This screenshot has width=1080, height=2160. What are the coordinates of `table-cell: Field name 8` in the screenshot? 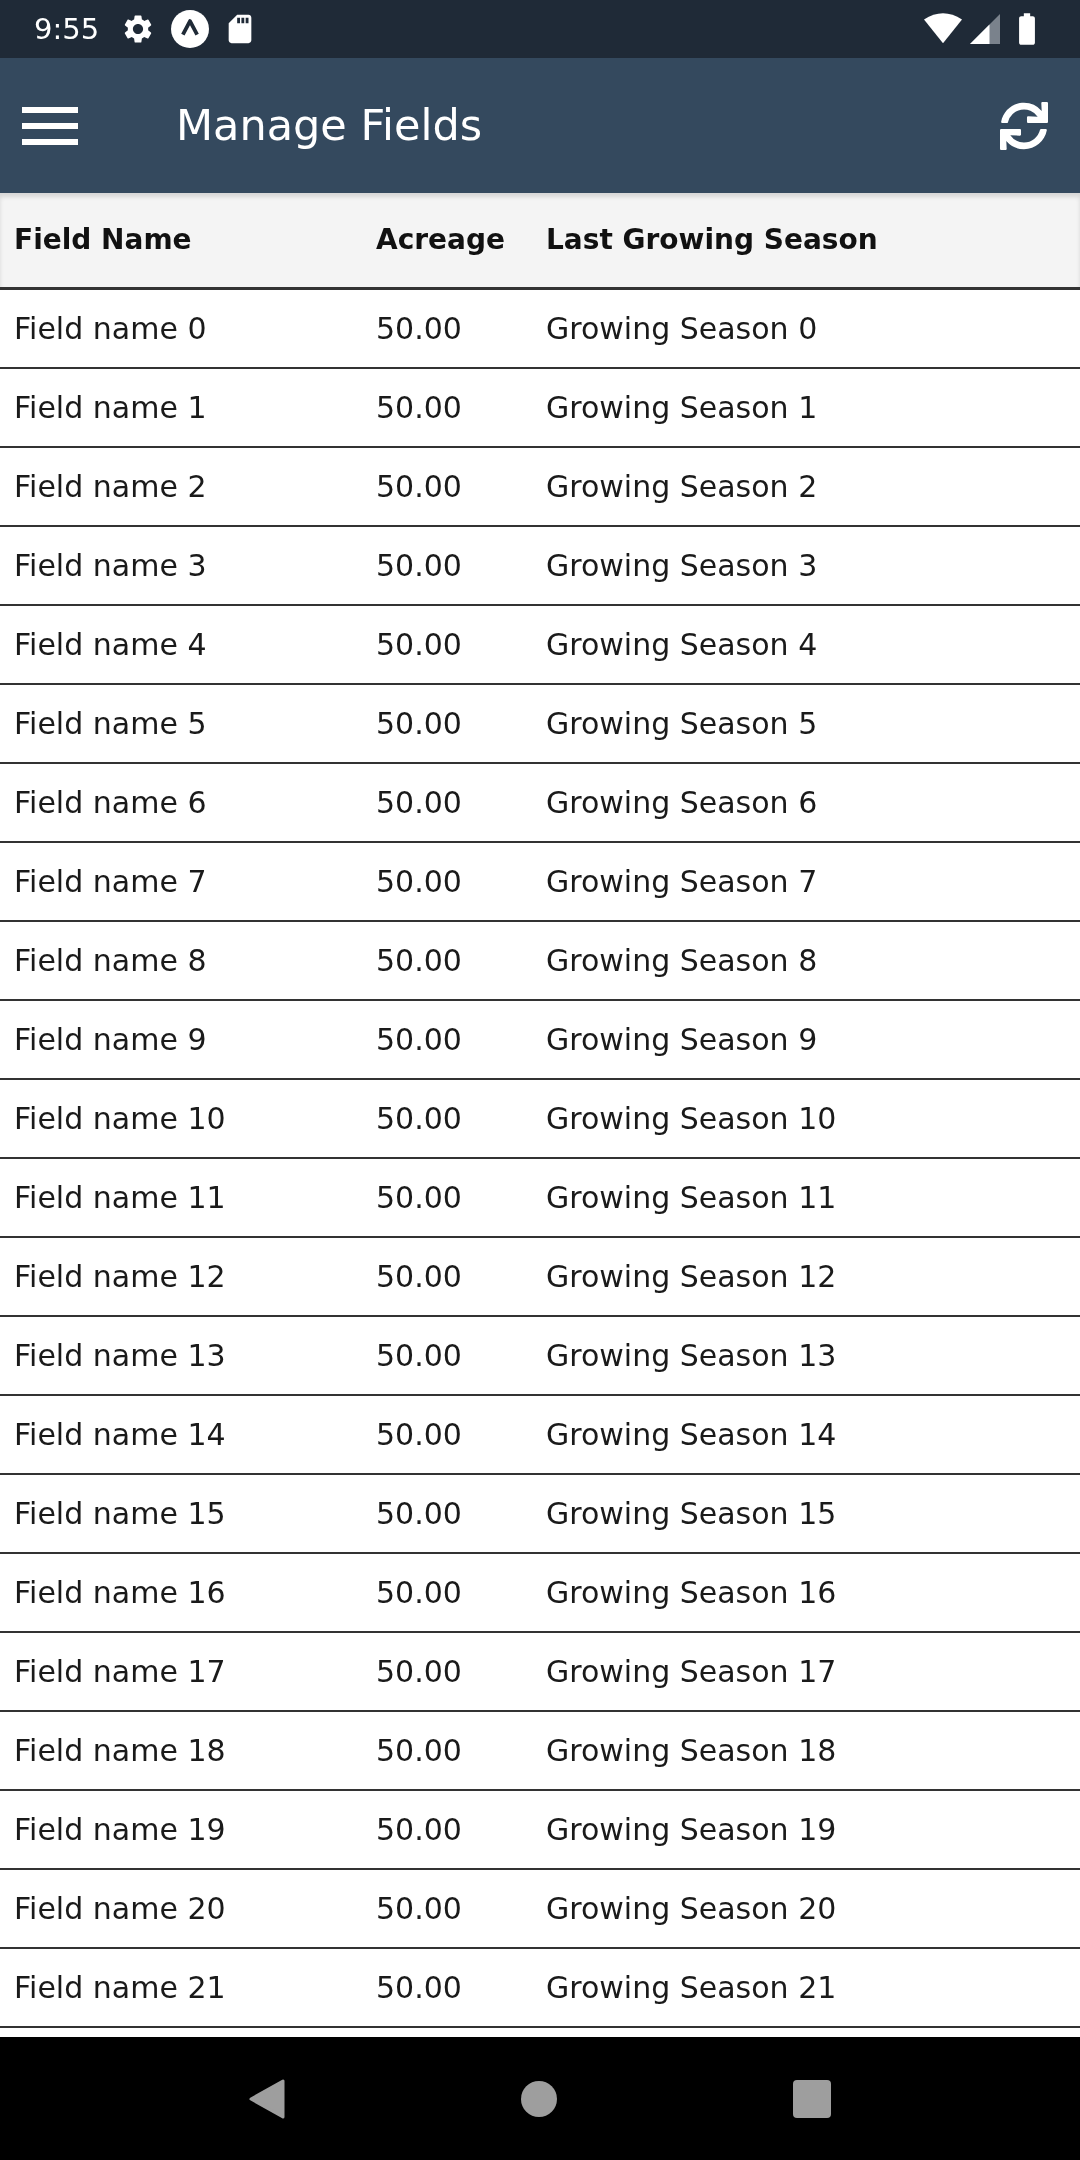 It's located at (110, 960).